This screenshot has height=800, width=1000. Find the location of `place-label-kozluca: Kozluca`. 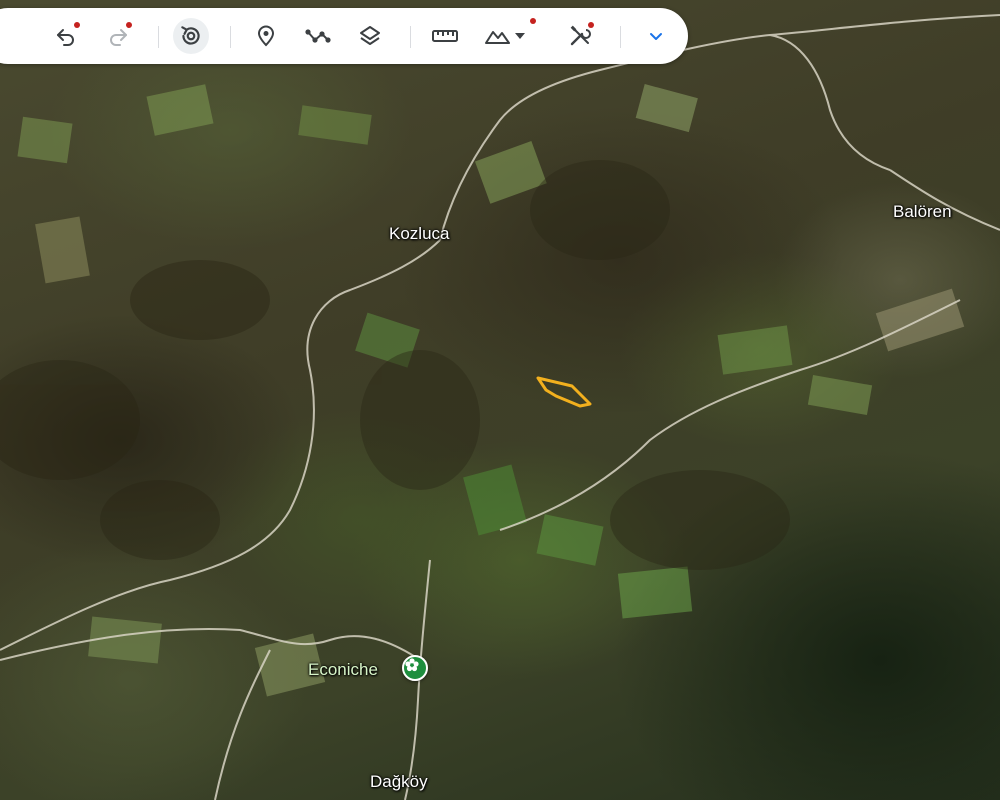

place-label-kozluca: Kozluca is located at coordinates (419, 234).